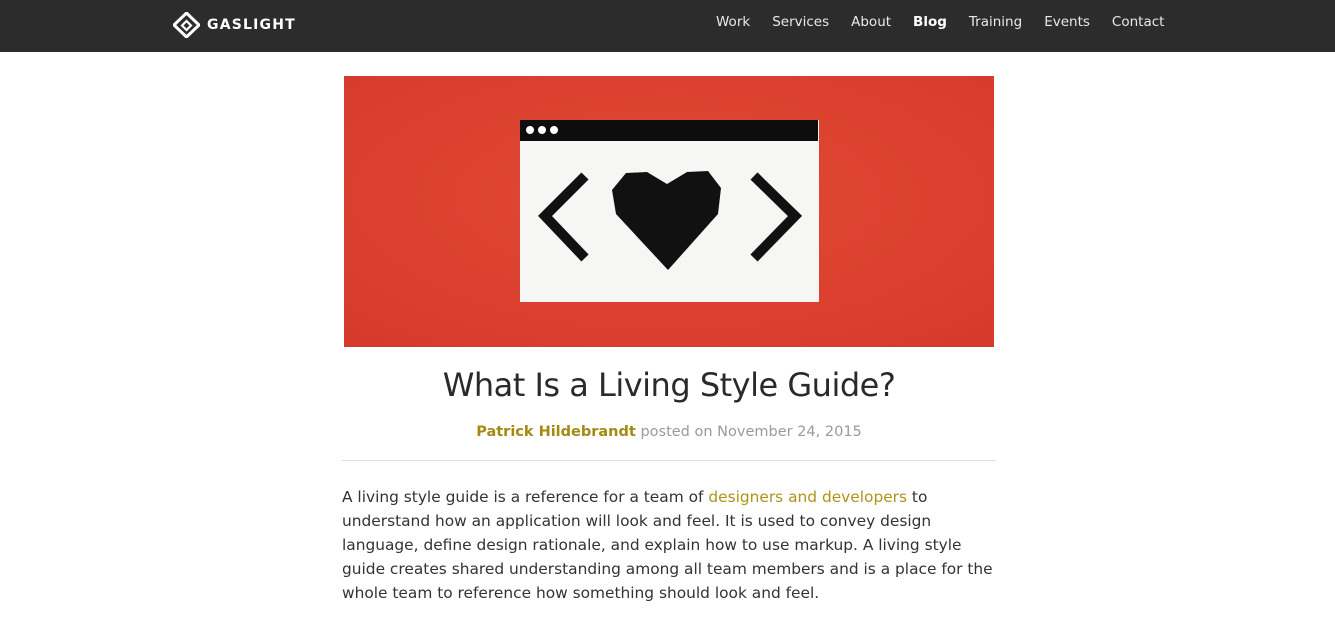  Describe the element at coordinates (1067, 22) in the screenshot. I see `nav-events: Events` at that location.